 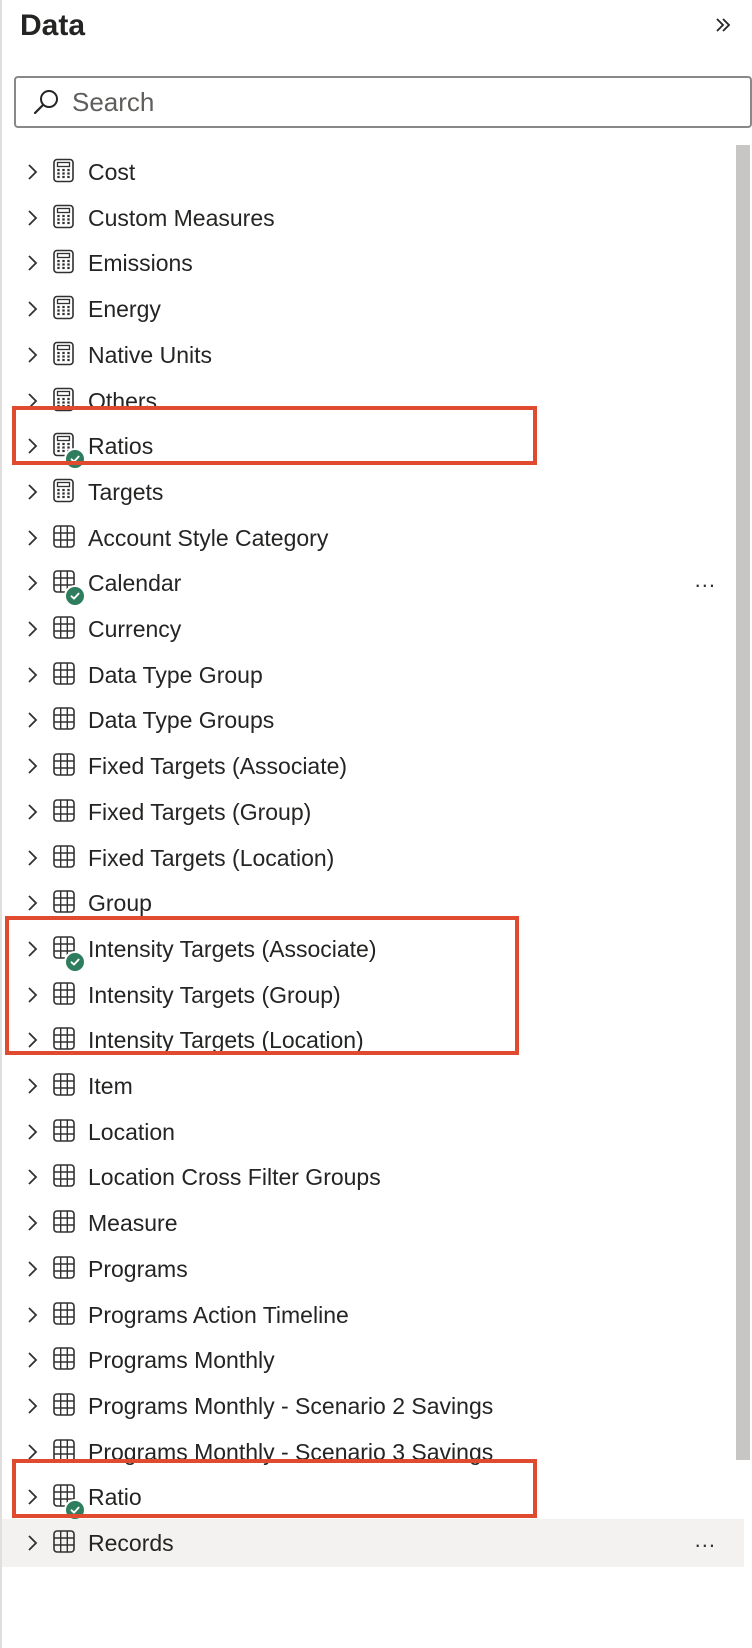 I want to click on field-item-intensity-targets-group: Intensity Targets (Group), so click(x=373, y=995).